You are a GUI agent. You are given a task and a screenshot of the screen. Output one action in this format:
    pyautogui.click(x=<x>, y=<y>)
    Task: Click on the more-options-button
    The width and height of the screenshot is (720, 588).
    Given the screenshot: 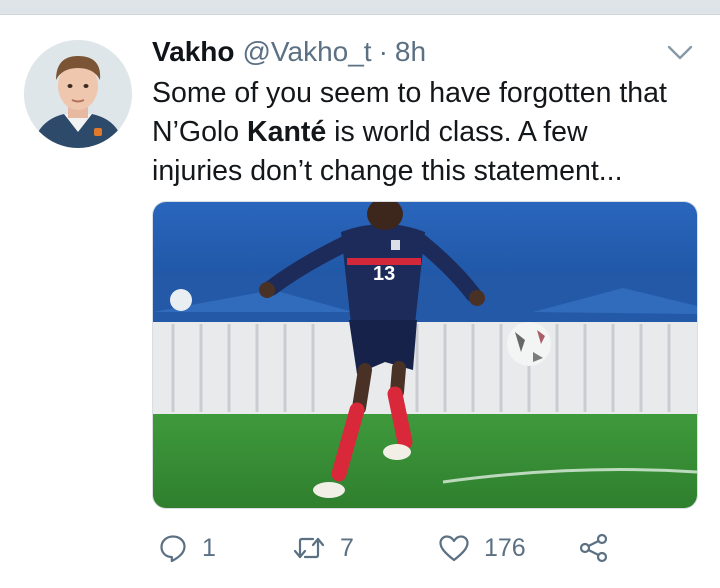 What is the action you would take?
    pyautogui.click(x=680, y=53)
    